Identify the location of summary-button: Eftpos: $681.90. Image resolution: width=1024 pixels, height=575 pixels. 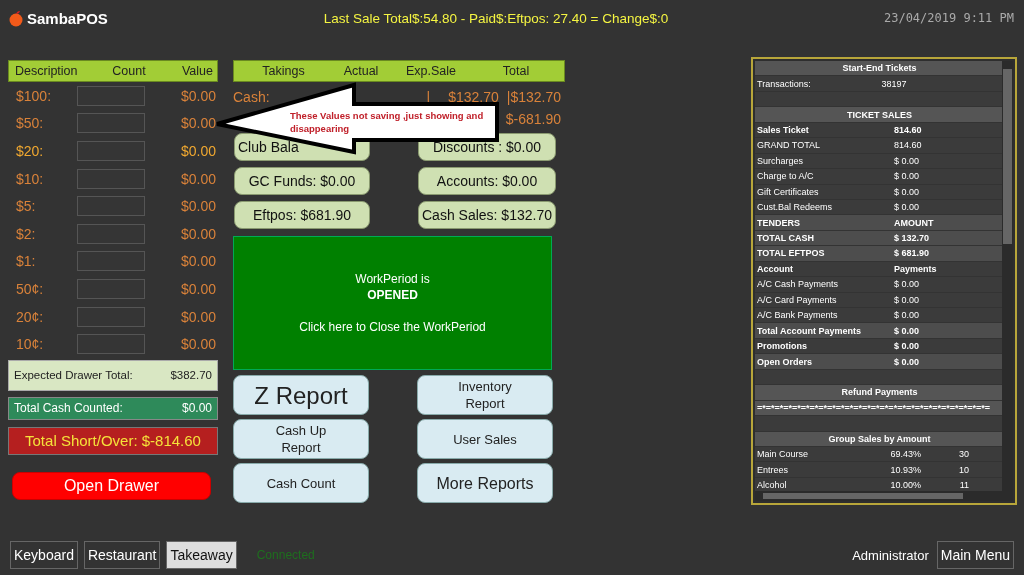
(302, 215).